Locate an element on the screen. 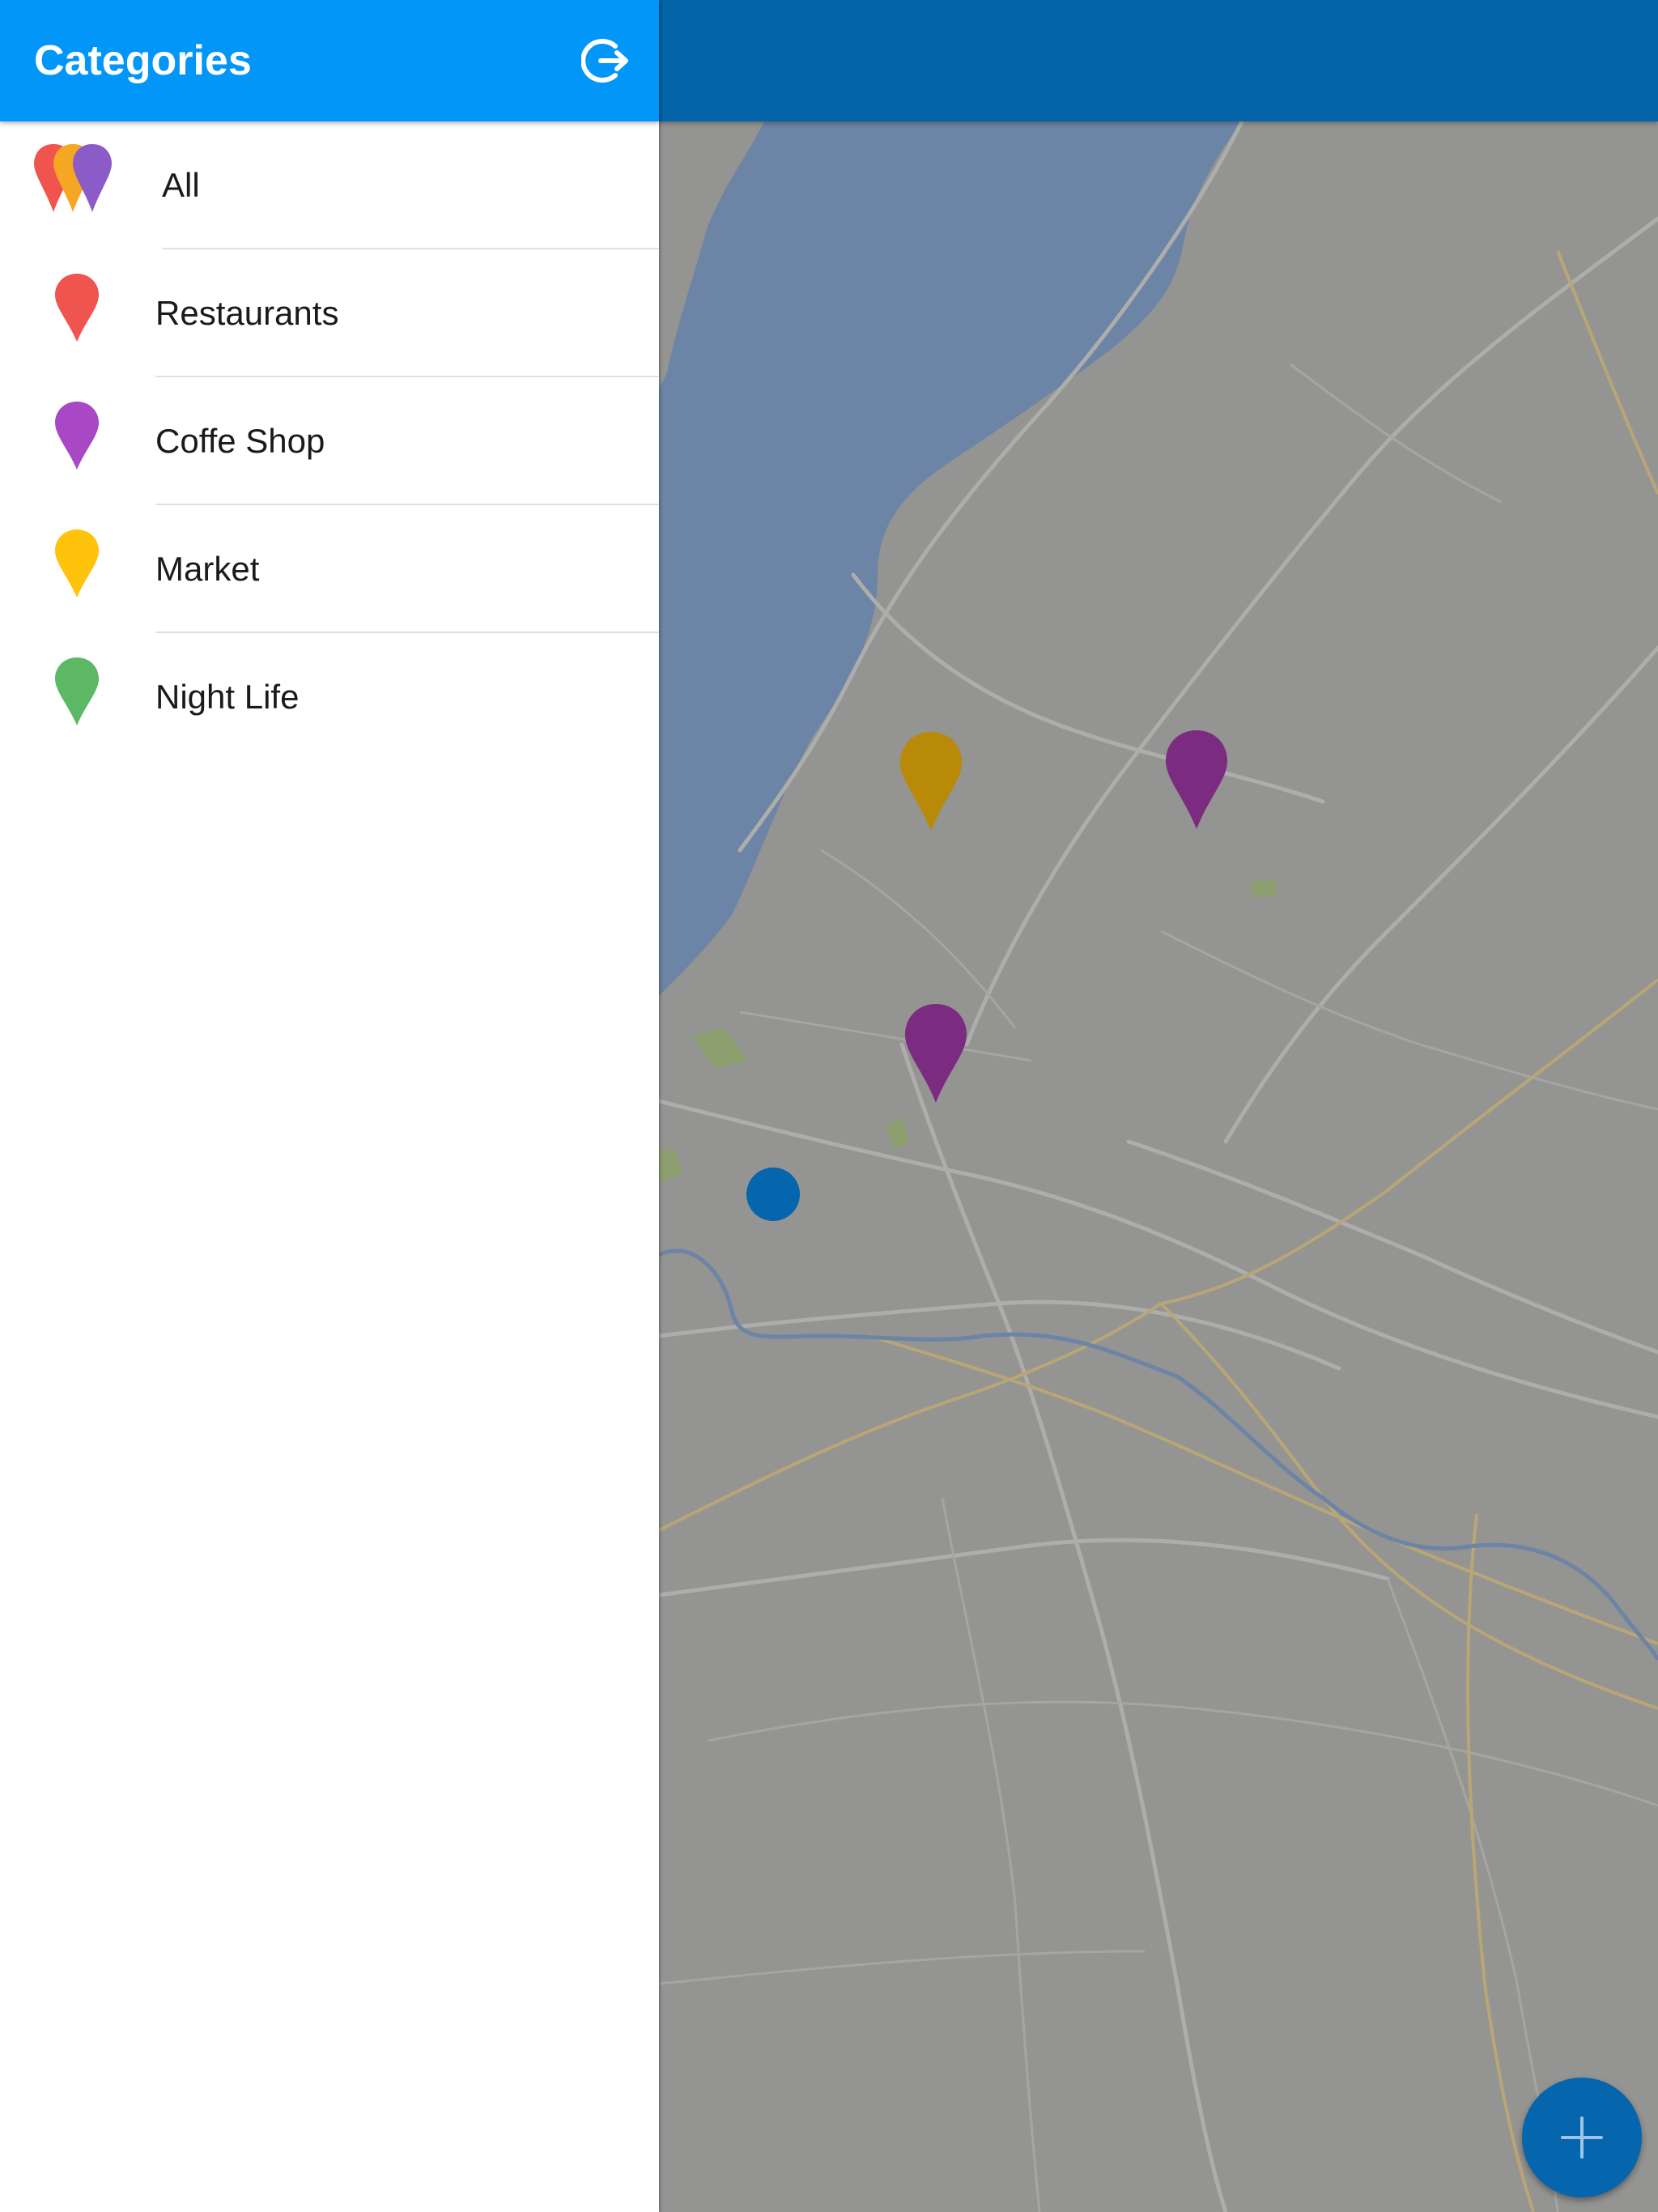  logout-button is located at coordinates (606, 61).